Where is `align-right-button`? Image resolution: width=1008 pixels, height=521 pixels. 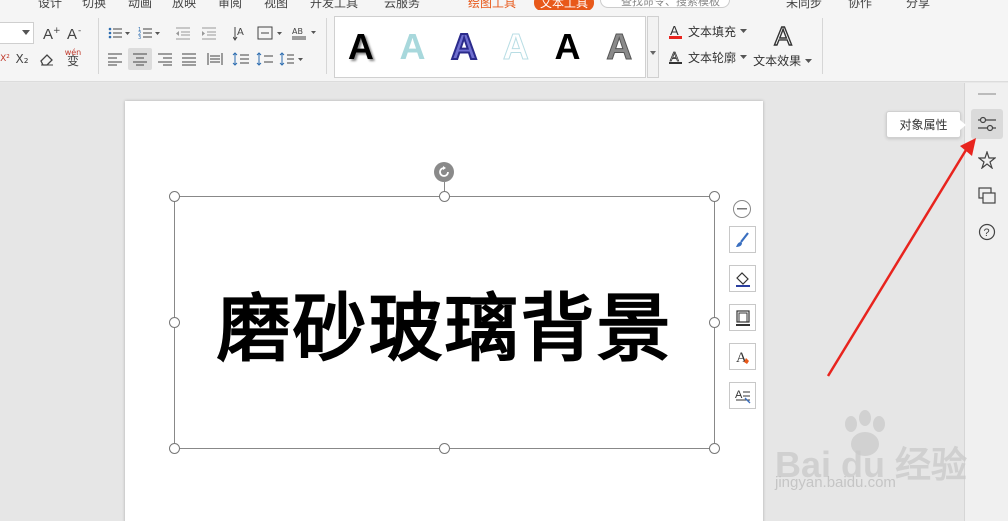
align-right-button is located at coordinates (165, 59).